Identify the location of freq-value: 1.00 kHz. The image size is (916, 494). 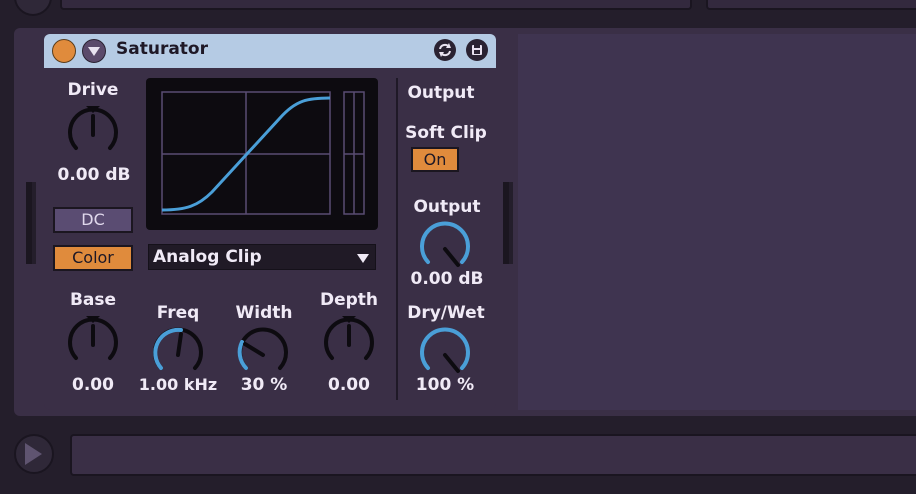
(178, 384).